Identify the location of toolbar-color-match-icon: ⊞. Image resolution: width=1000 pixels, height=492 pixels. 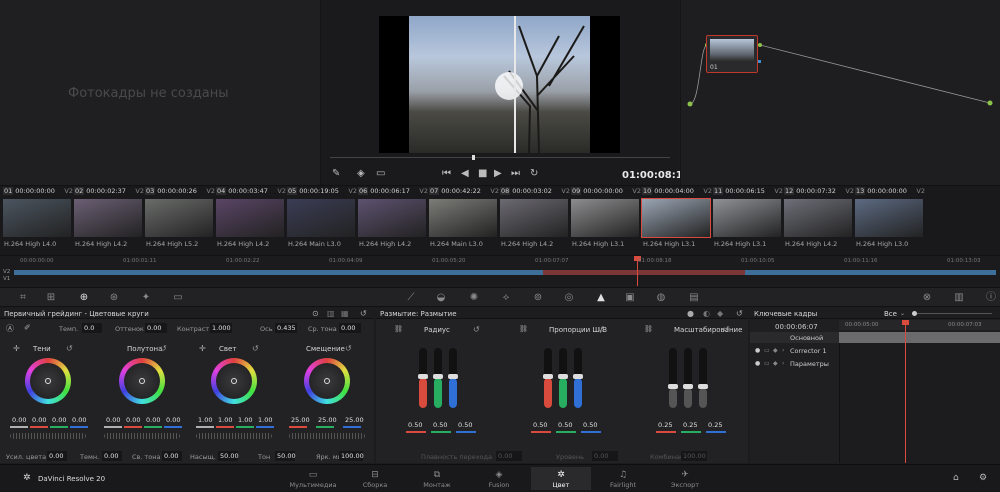
(51, 298).